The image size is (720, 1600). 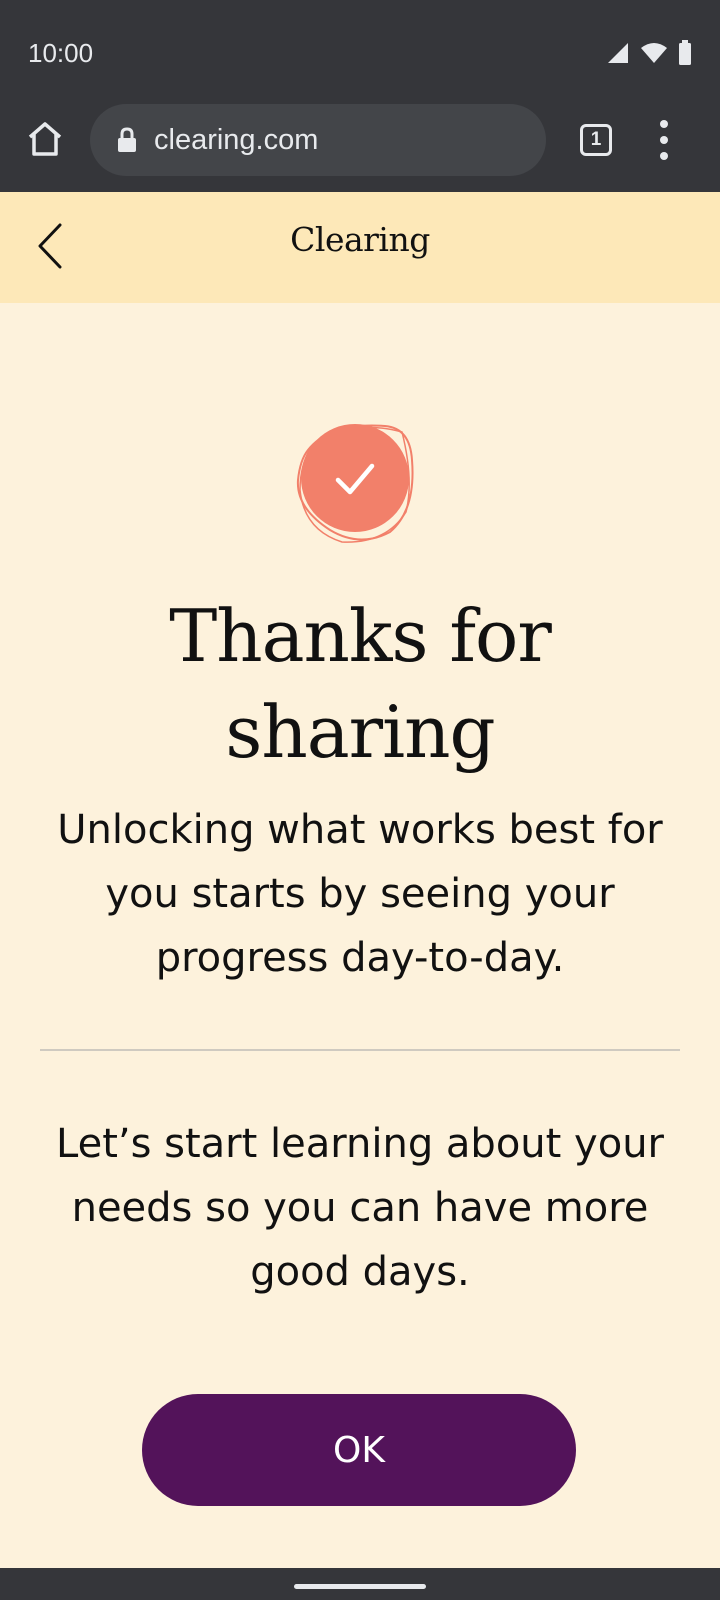 I want to click on status-bar: 10:00, so click(x=360, y=52).